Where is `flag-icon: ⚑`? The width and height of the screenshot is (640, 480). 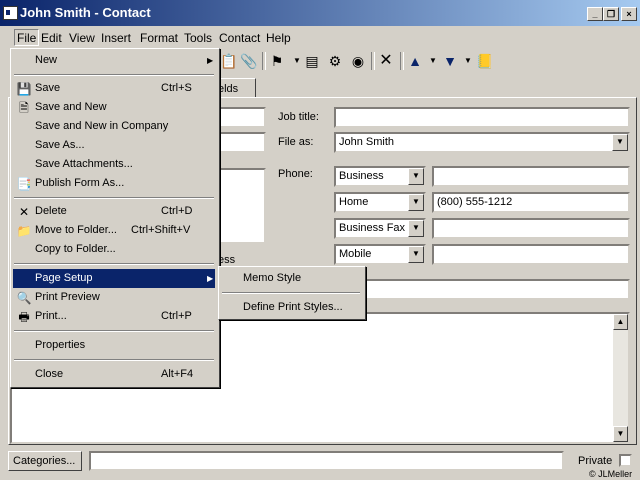 flag-icon: ⚑ is located at coordinates (277, 61).